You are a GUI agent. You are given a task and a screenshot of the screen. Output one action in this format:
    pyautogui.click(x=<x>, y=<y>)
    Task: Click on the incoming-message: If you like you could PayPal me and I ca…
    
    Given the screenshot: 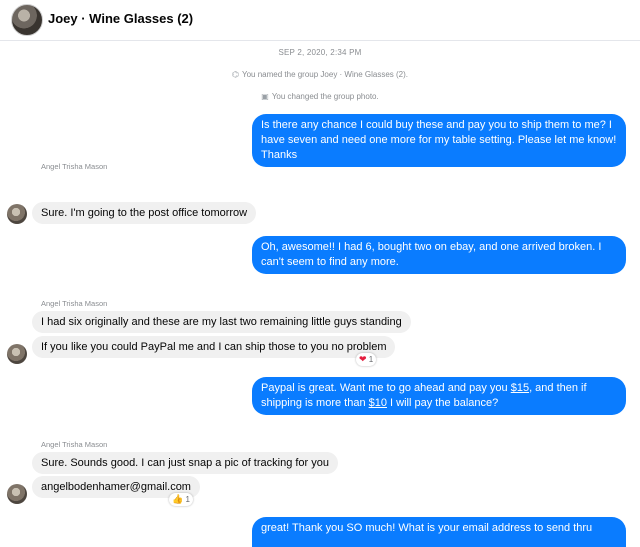 What is the action you would take?
    pyautogui.click(x=214, y=347)
    